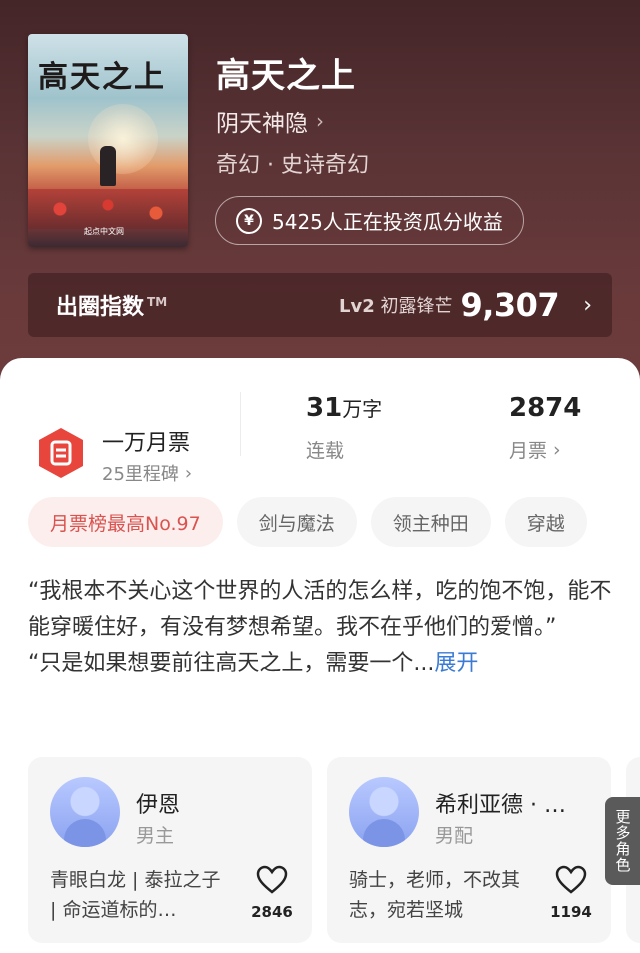 Image resolution: width=640 pixels, height=953 pixels. What do you see at coordinates (387, 222) in the screenshot?
I see `invest-text: 5425人正在投资瓜分收益` at bounding box center [387, 222].